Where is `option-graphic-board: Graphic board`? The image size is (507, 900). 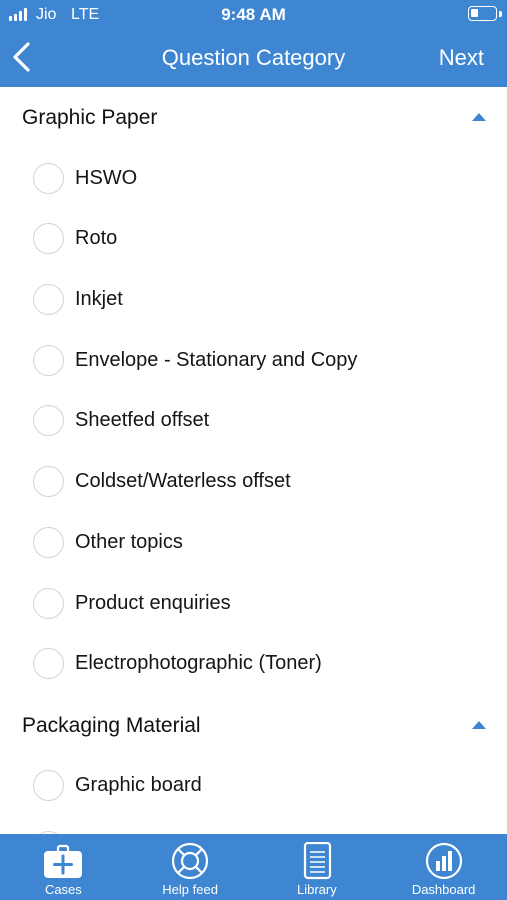 option-graphic-board: Graphic board is located at coordinates (253, 785).